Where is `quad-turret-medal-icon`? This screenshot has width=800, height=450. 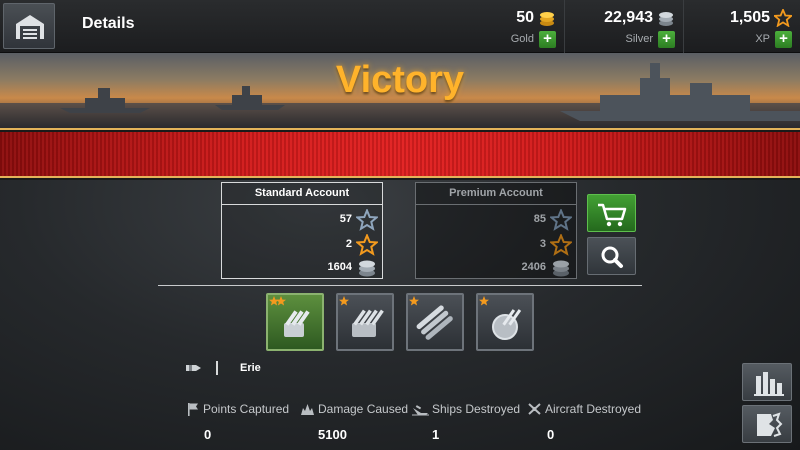 quad-turret-medal-icon is located at coordinates (361, 316).